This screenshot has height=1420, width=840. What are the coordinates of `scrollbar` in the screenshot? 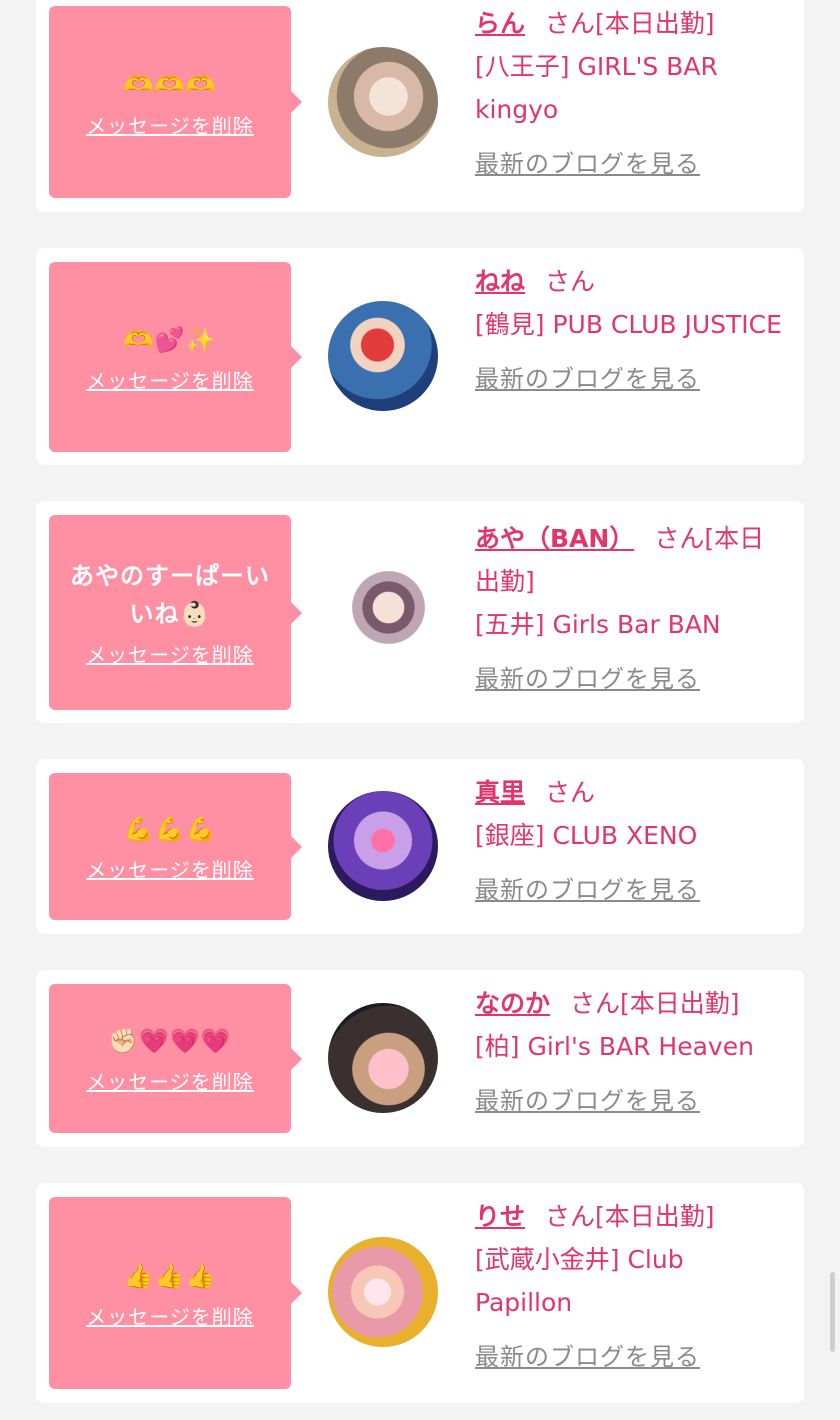 It's located at (832, 1312).